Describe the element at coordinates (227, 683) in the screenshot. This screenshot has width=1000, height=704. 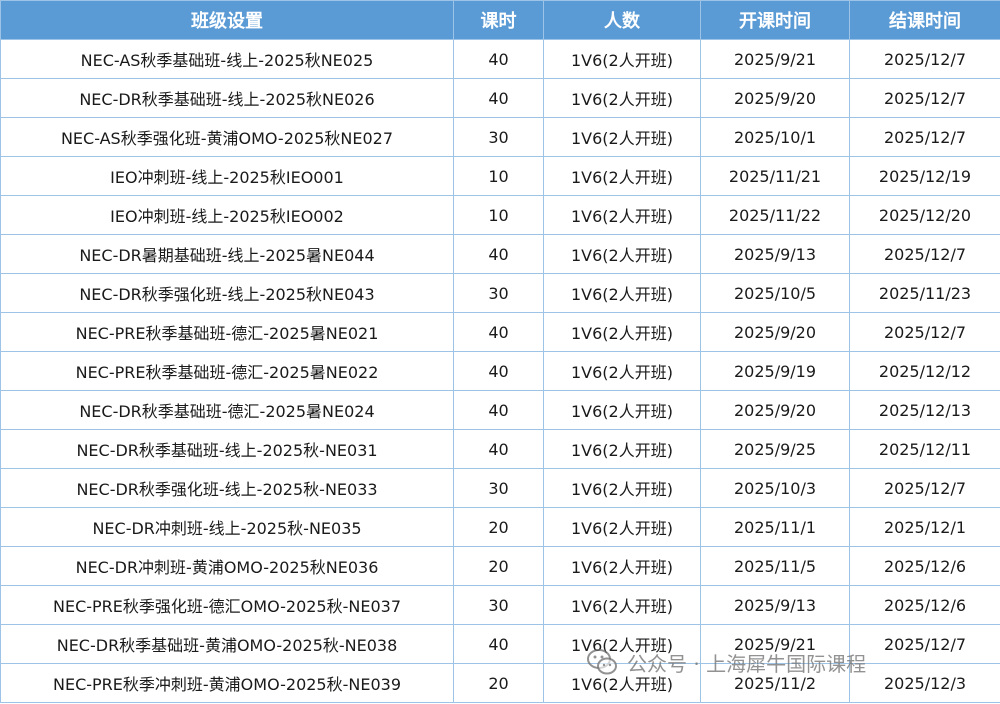
I see `cell-class-setting: NEC-PRE秋季冲刺班-黄浦OMO-2025秋-NE039` at that location.